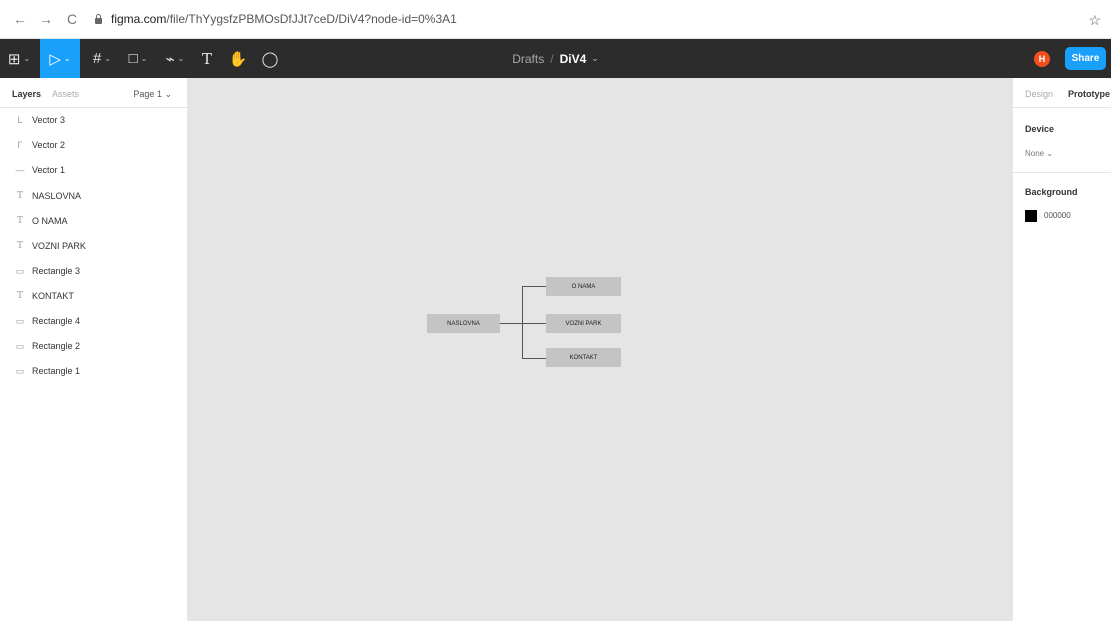 The width and height of the screenshot is (1111, 621). Describe the element at coordinates (573, 59) in the screenshot. I see `file-name: DiV4` at that location.